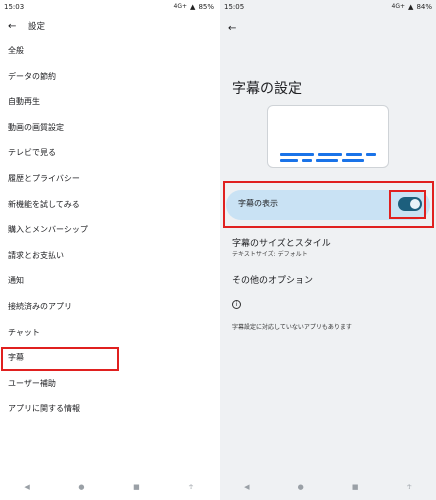  Describe the element at coordinates (109, 307) in the screenshot. I see `menu-item-connected-apps: 接続済みのアプリ` at that location.